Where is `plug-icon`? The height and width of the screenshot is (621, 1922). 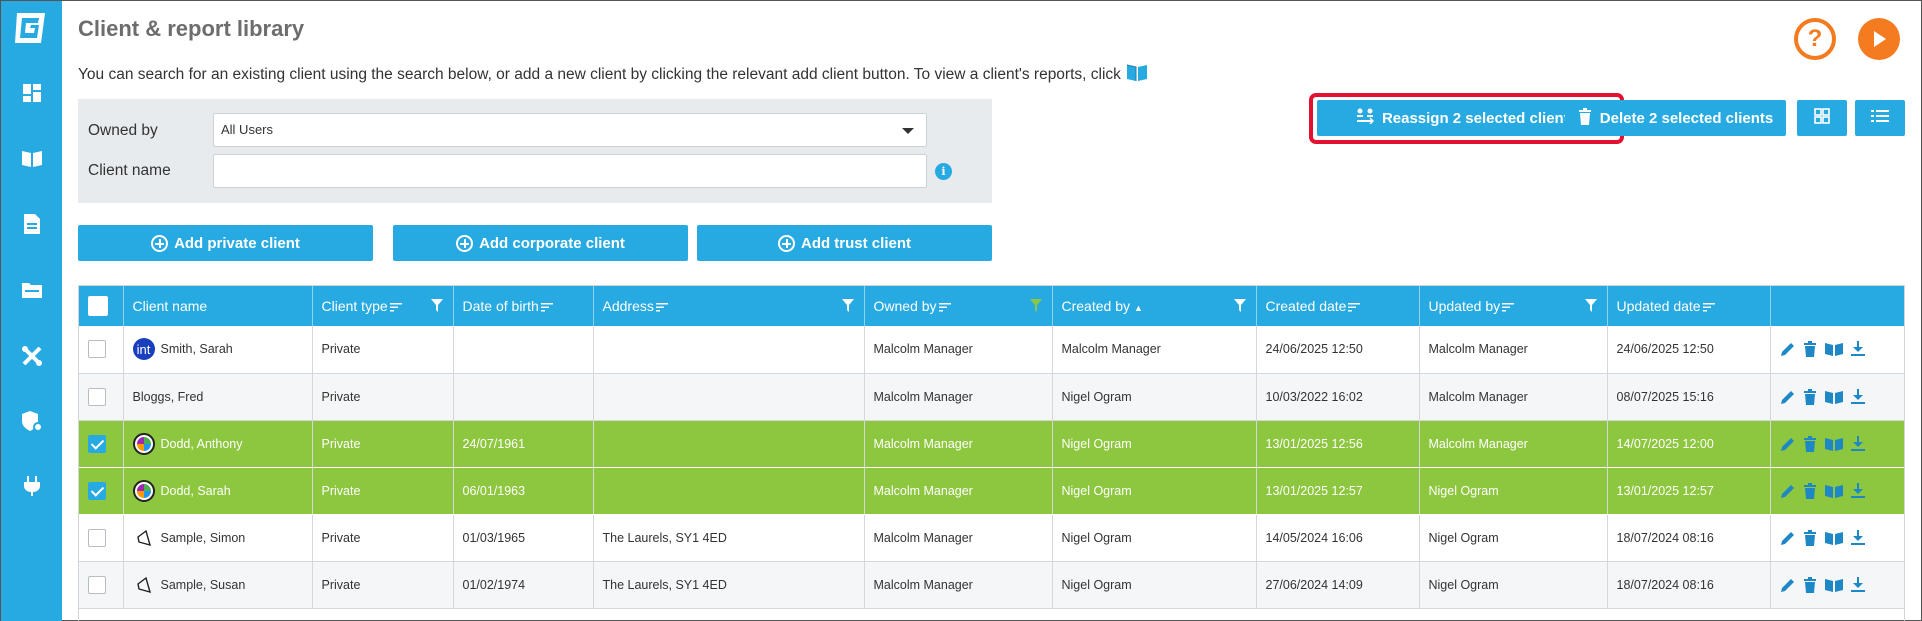 plug-icon is located at coordinates (32, 486).